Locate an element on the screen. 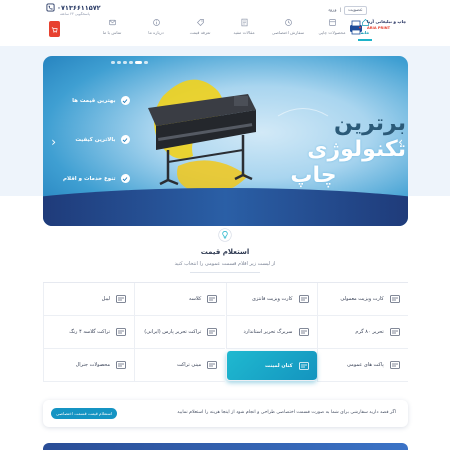  flyer-icon is located at coordinates (212, 332).